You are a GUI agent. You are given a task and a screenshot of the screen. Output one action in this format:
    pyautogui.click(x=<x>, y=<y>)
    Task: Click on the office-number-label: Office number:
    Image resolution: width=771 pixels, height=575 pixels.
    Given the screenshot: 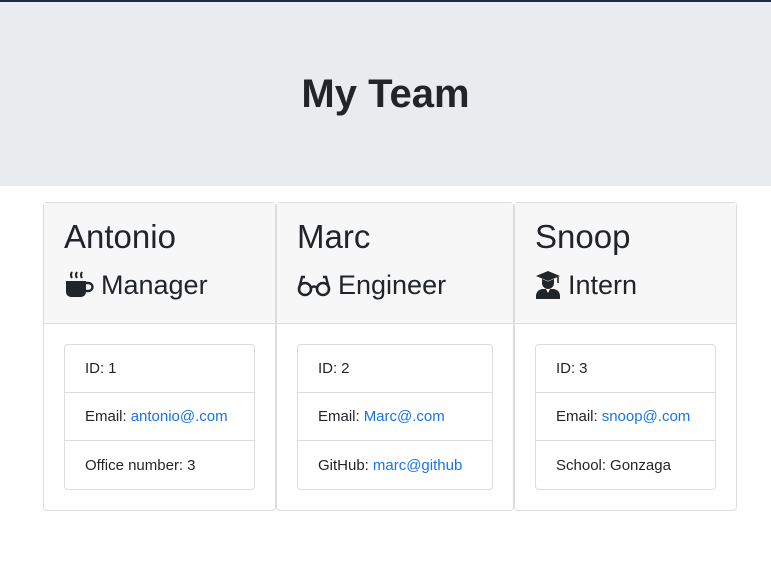 What is the action you would take?
    pyautogui.click(x=134, y=465)
    